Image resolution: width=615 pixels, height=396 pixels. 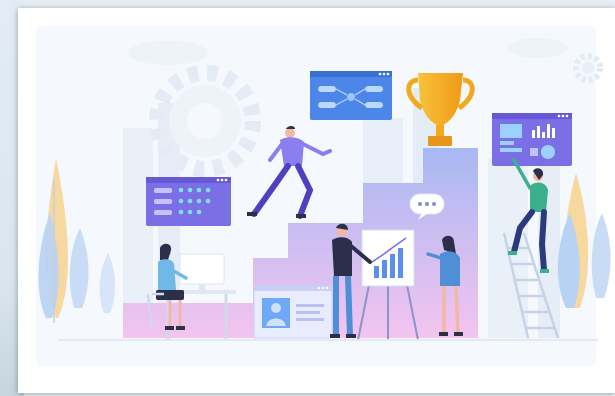 What do you see at coordinates (276, 313) in the screenshot?
I see `user-profile-icon` at bounding box center [276, 313].